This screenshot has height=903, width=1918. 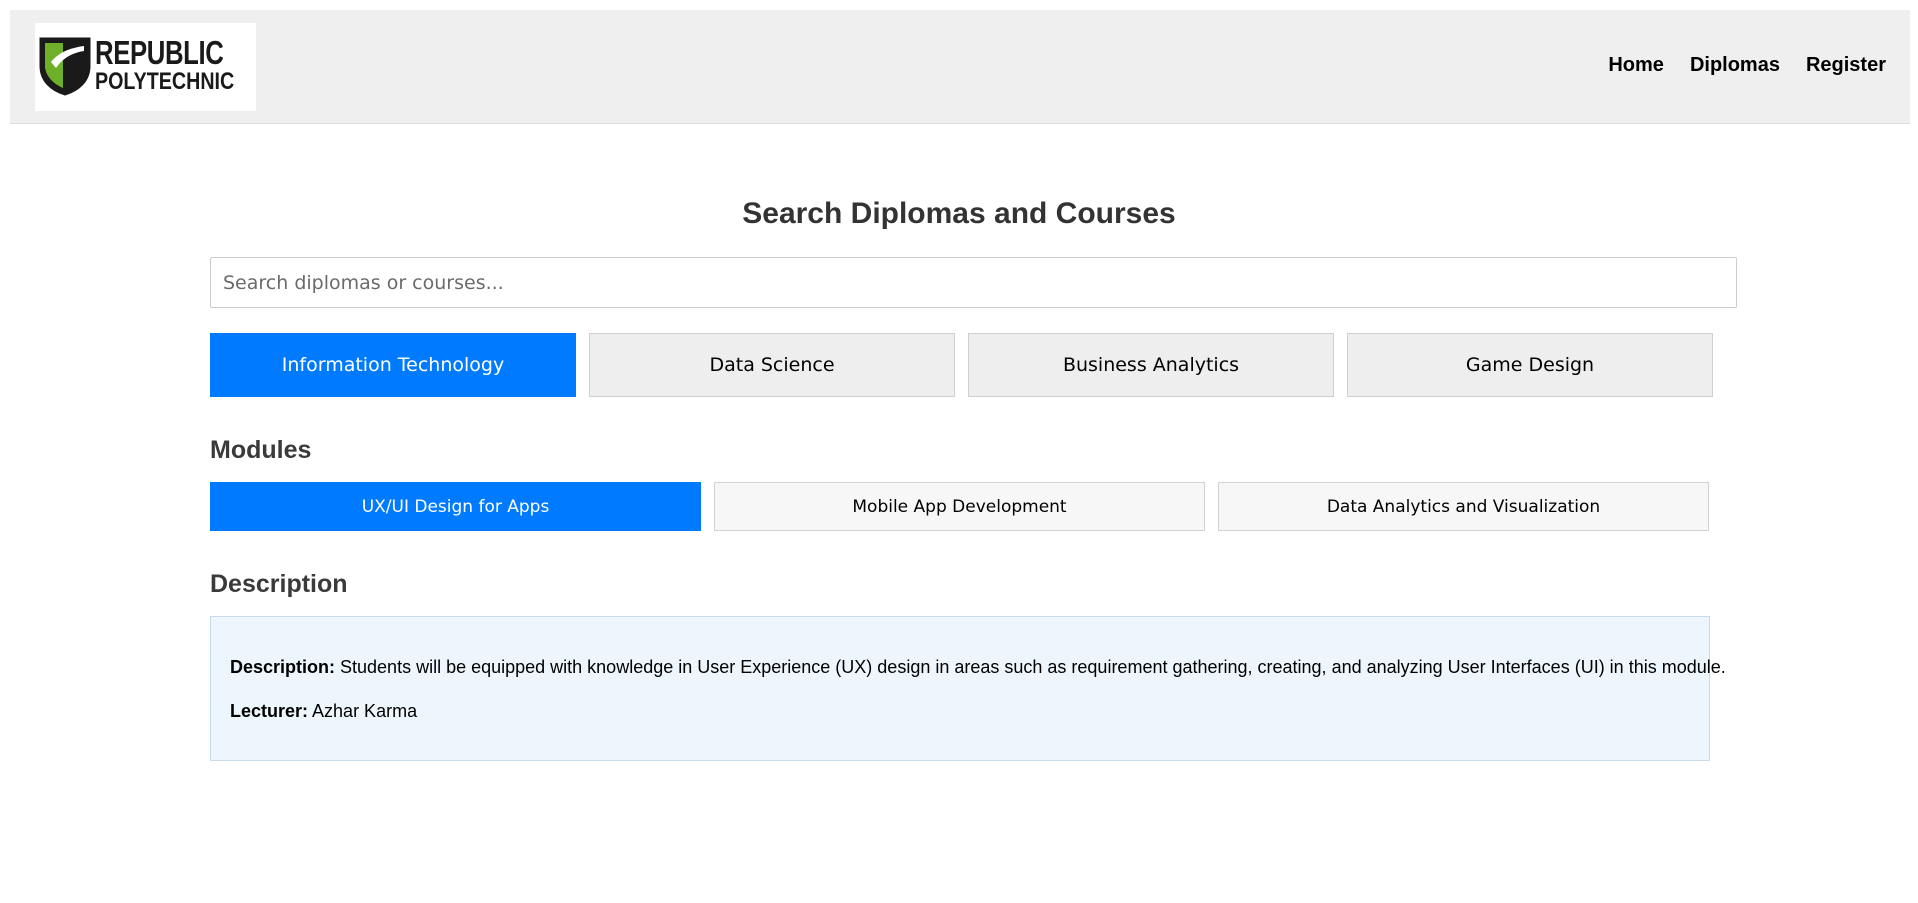 I want to click on nav-link-register: Register, so click(x=1846, y=65).